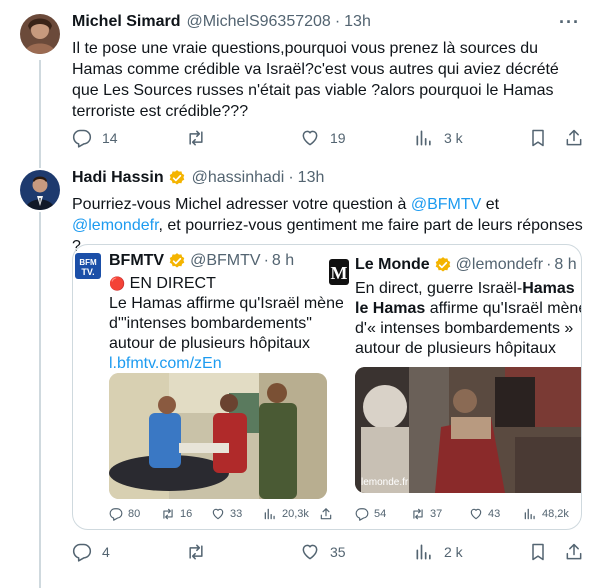  What do you see at coordinates (569, 22) in the screenshot?
I see `more-options-icon: ···` at bounding box center [569, 22].